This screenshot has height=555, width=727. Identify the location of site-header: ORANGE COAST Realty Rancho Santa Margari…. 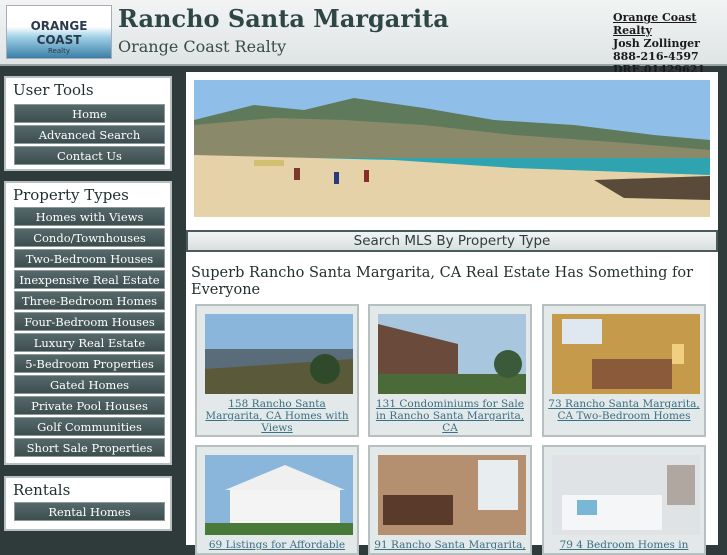
(363, 38).